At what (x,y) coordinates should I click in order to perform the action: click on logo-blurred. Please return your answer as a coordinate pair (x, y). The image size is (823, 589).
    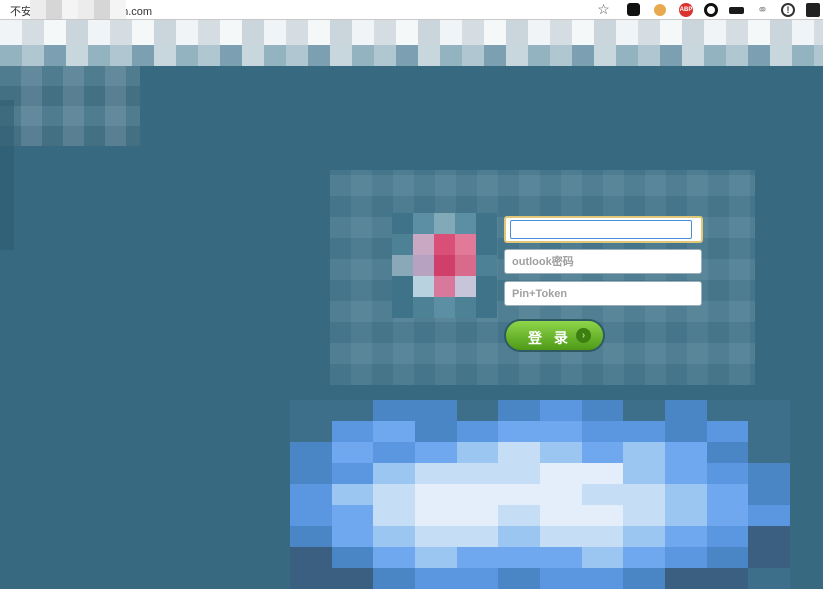
    Looking at the image, I should click on (444, 265).